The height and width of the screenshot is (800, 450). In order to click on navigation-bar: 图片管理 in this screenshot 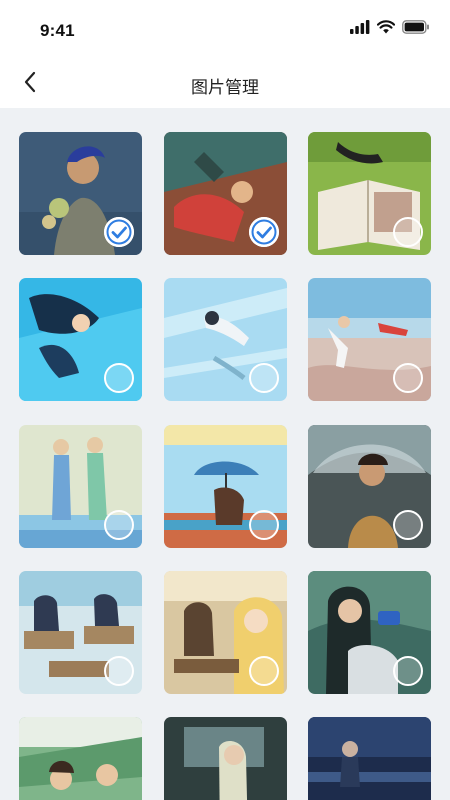, I will do `click(225, 82)`.